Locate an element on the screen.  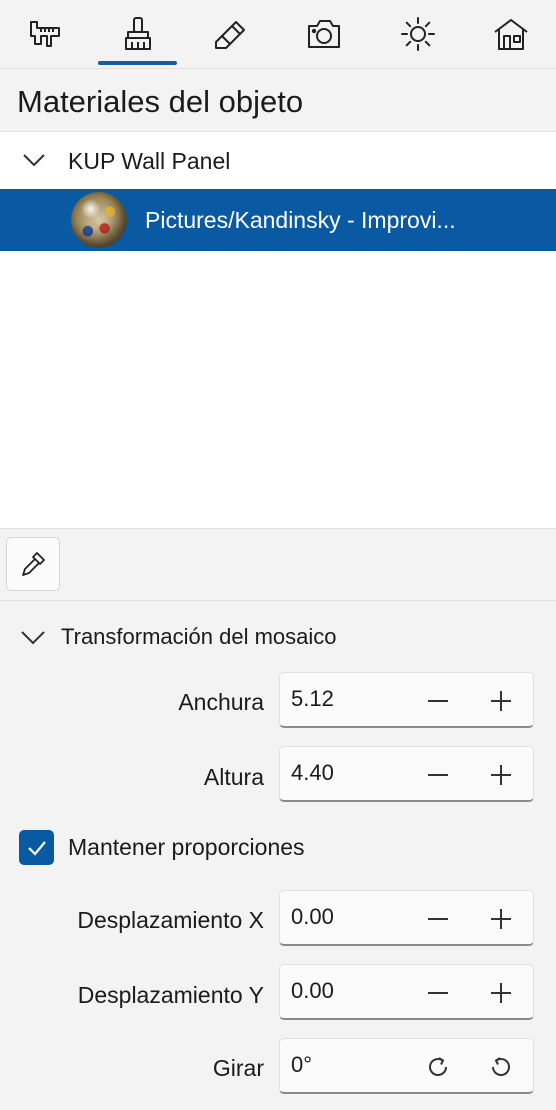
tree-group-label: KUP Wall Panel is located at coordinates (149, 161).